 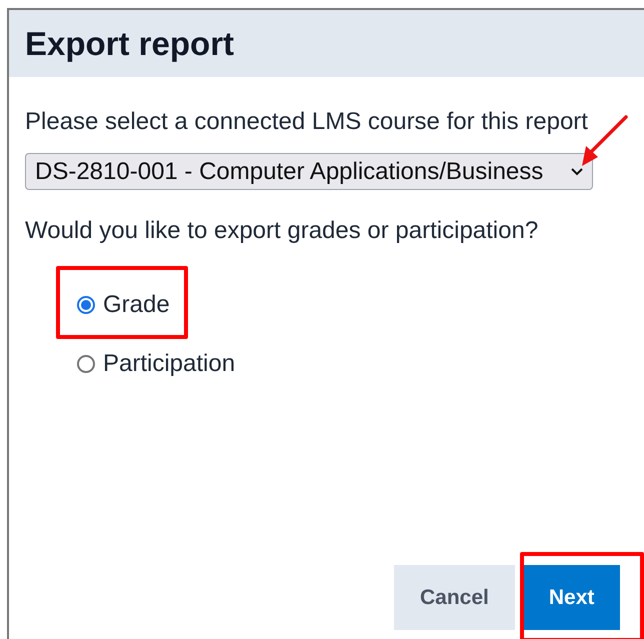 I want to click on course-select-value: DS-2810-001 - Computer Applications/Business, so click(x=289, y=171).